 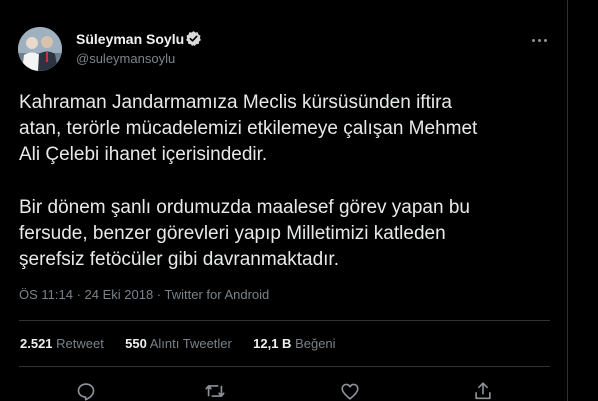 What do you see at coordinates (143, 154) in the screenshot?
I see `tweet-text-line: Ali Çelebi ihanet içerisindedir.` at bounding box center [143, 154].